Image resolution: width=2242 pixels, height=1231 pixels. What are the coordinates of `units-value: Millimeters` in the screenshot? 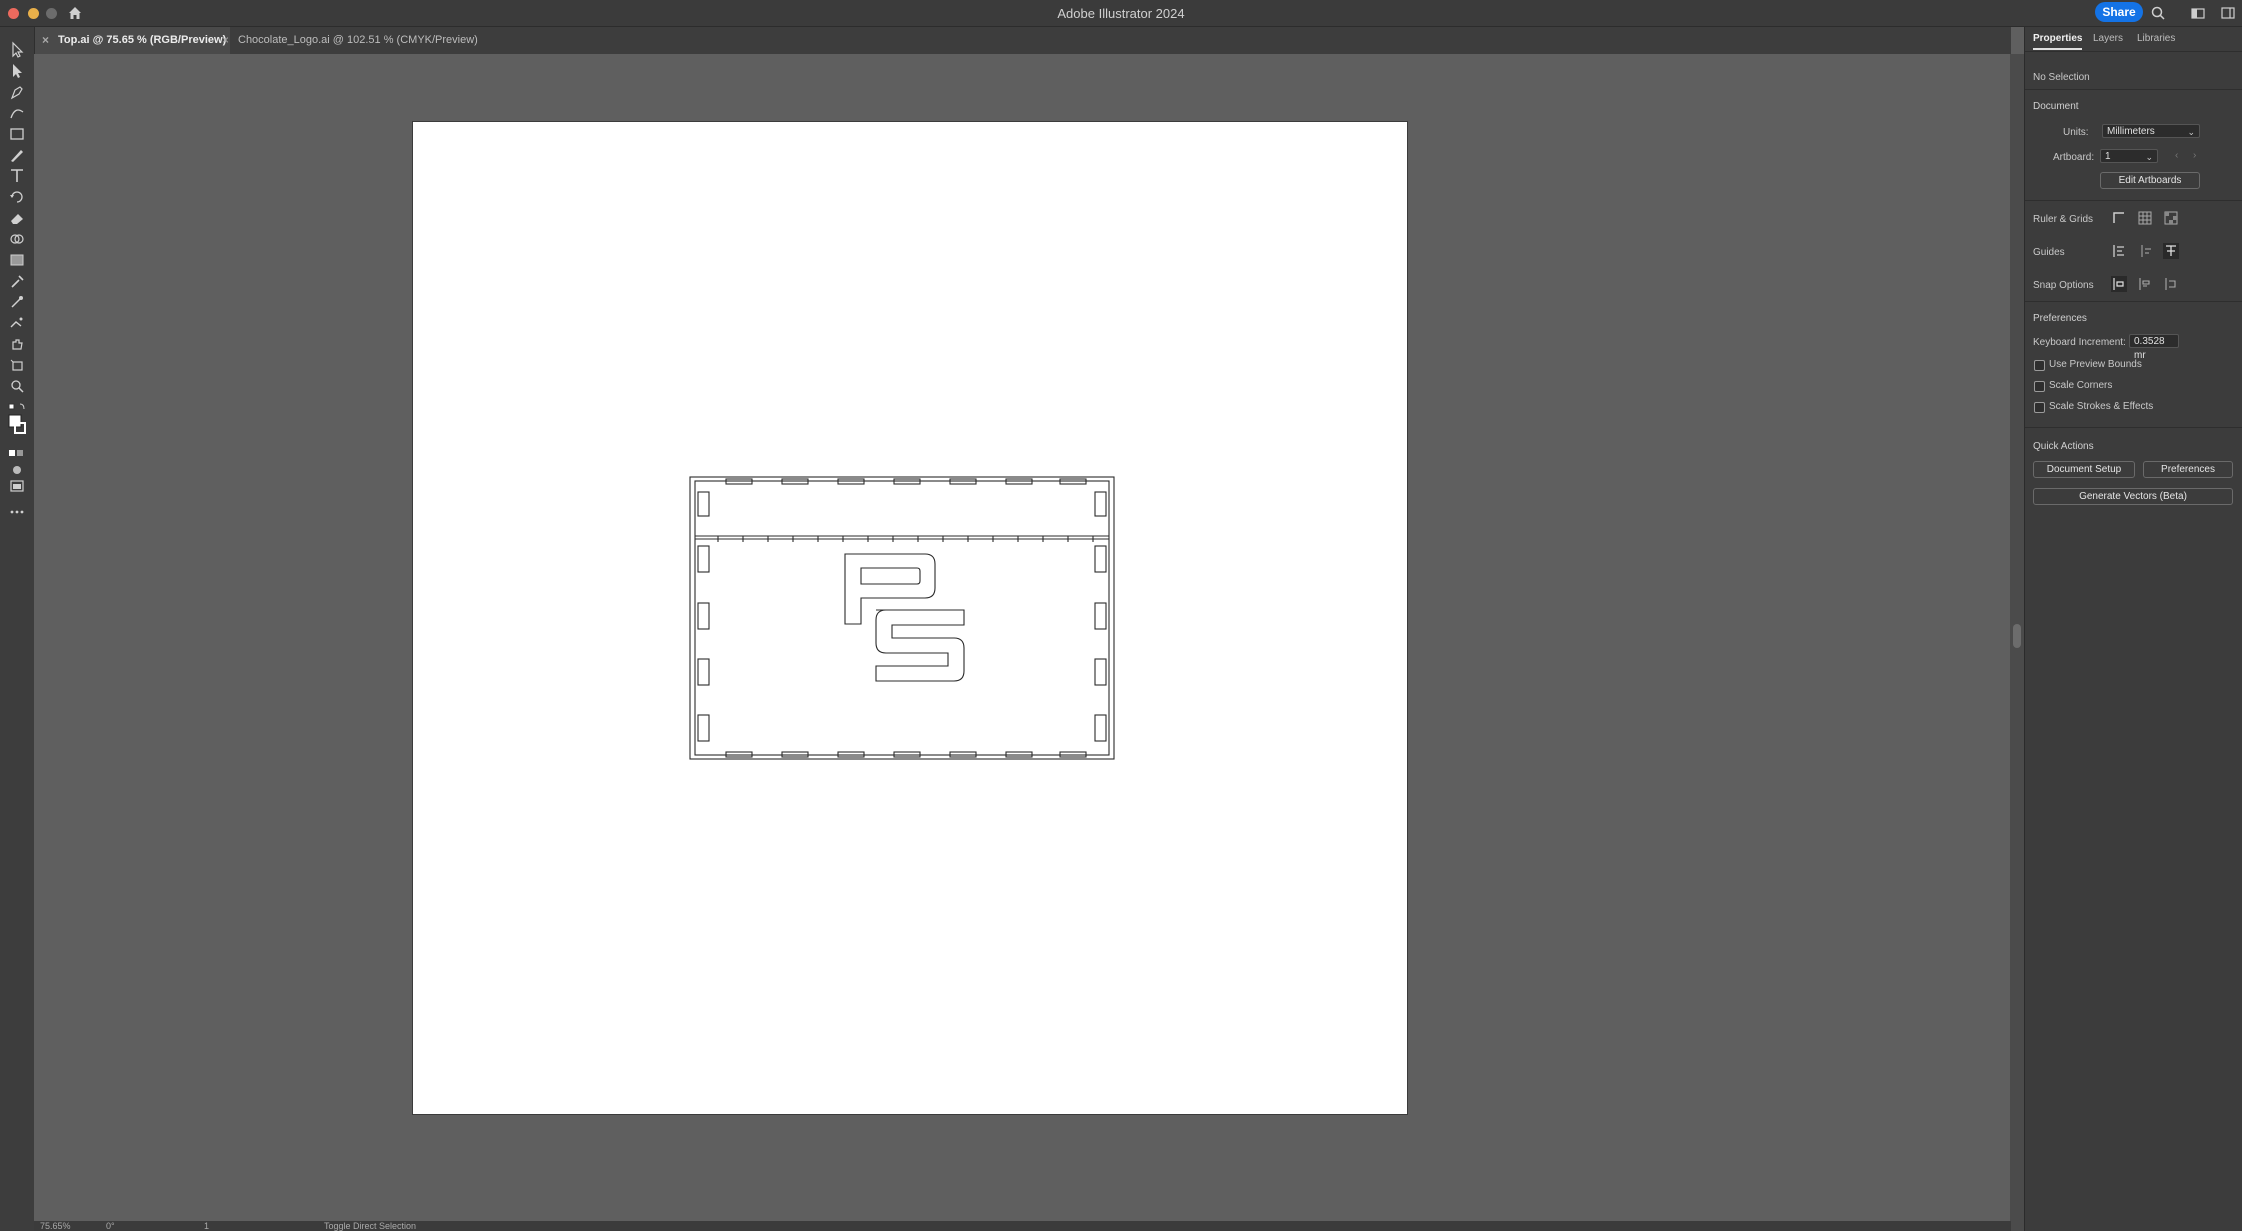 It's located at (2131, 131).